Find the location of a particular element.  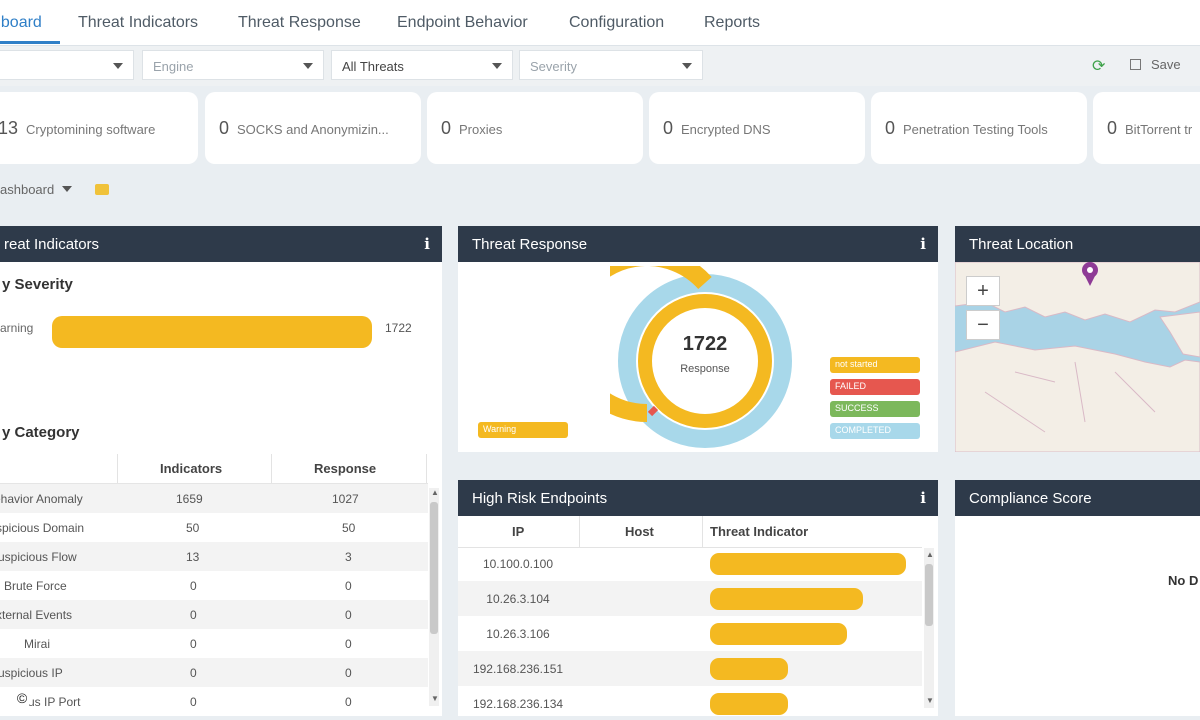

stat-card: 0 Penetration Testing Tools is located at coordinates (979, 128).